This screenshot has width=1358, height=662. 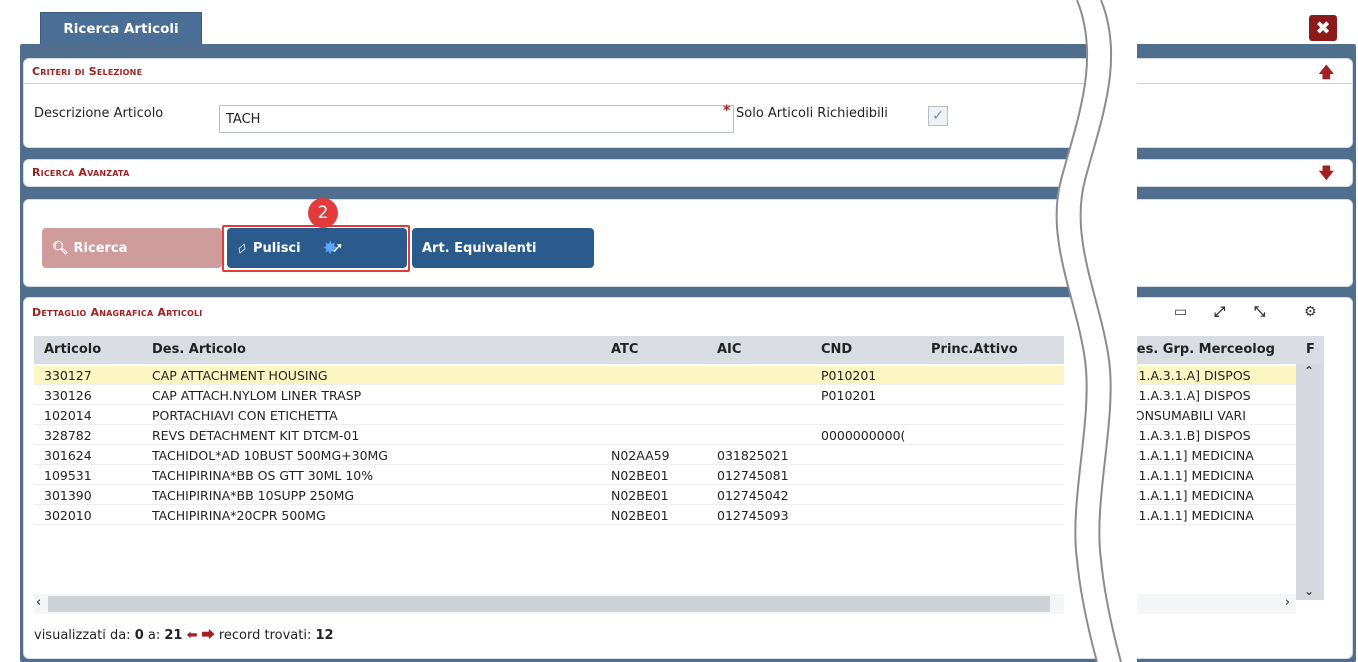 What do you see at coordinates (1309, 371) in the screenshot?
I see `scroll-up-icon: ⌃` at bounding box center [1309, 371].